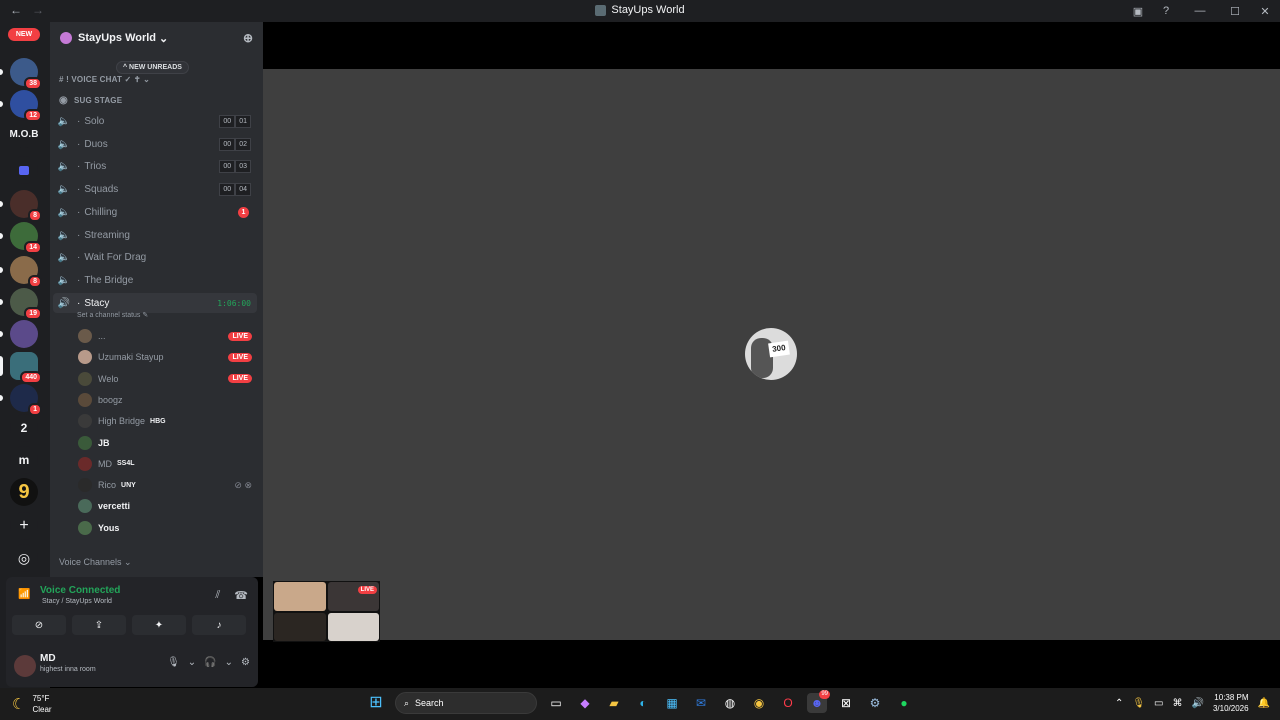  I want to click on server-icon-3: 12, so click(21, 106).